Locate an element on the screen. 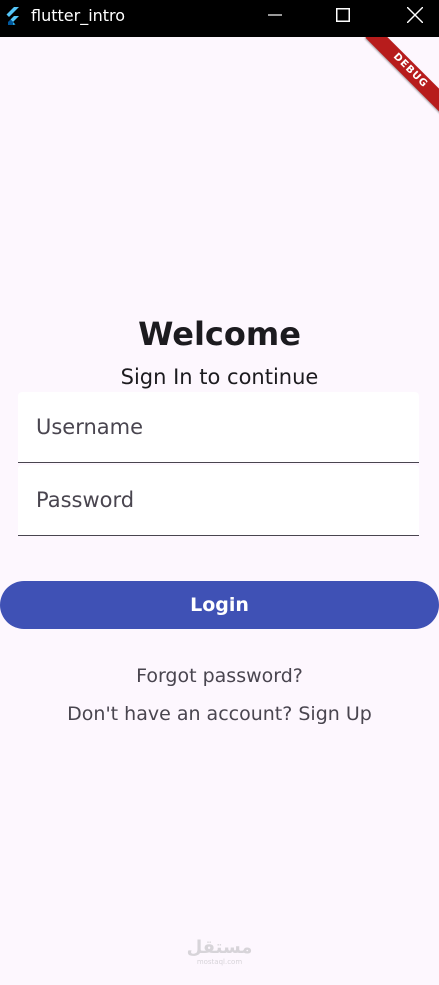  watermark-latin-text: mostaql.com is located at coordinates (219, 962).